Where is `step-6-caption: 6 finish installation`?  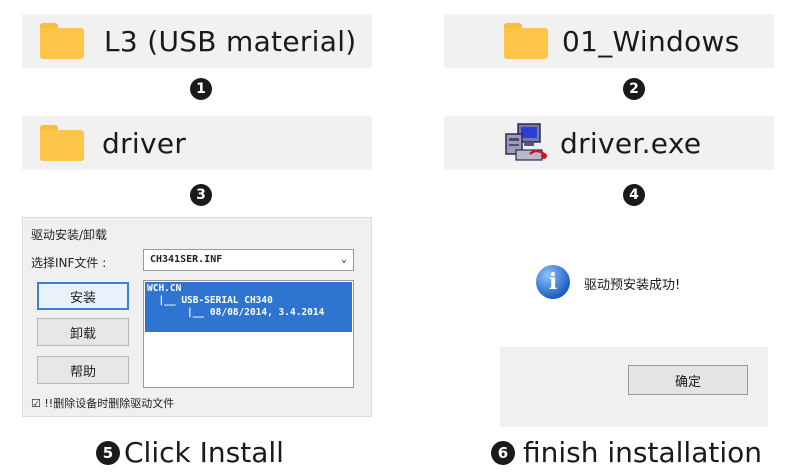 step-6-caption: 6 finish installation is located at coordinates (626, 452).